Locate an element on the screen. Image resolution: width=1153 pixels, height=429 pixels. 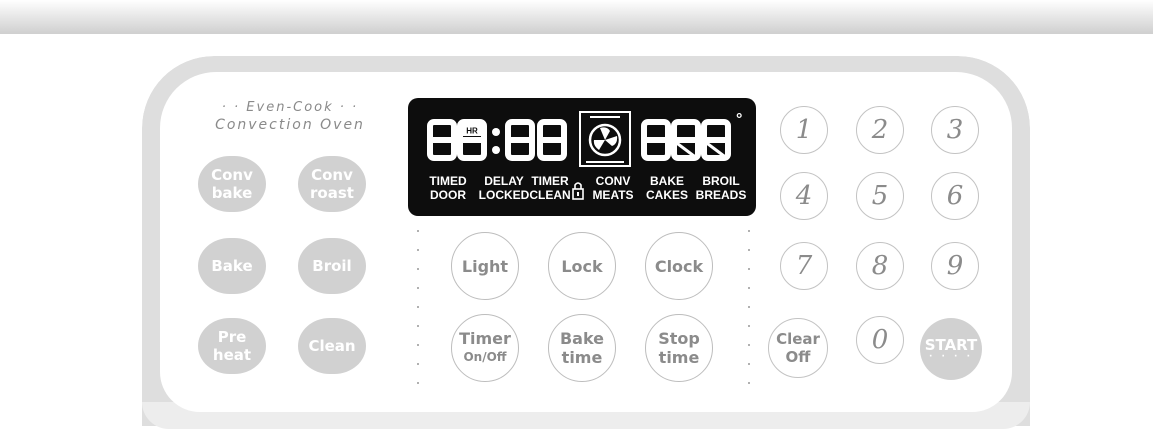
broil-button: Broil is located at coordinates (332, 266).